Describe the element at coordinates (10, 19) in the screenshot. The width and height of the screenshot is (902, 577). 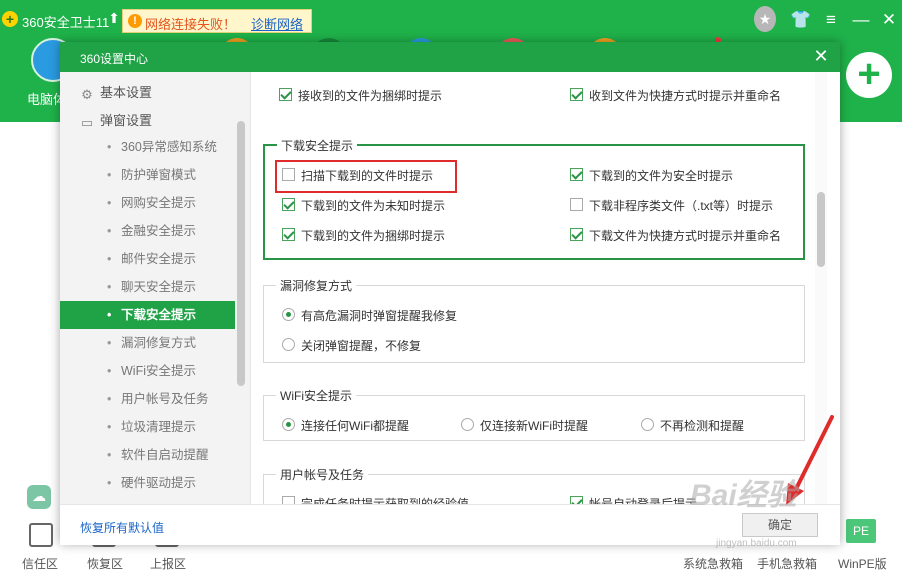
I see `app-logo-icon: +` at that location.